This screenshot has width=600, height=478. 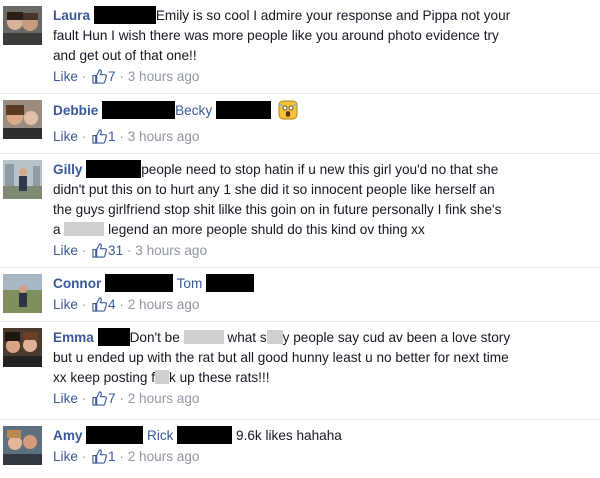 What do you see at coordinates (104, 377) in the screenshot?
I see `comment-text: xx keep posting f` at bounding box center [104, 377].